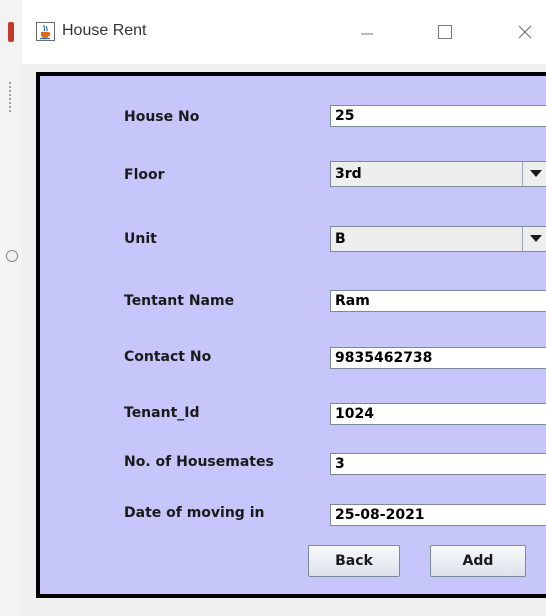 This screenshot has width=546, height=616. Describe the element at coordinates (438, 301) in the screenshot. I see `tenant-name-input` at that location.